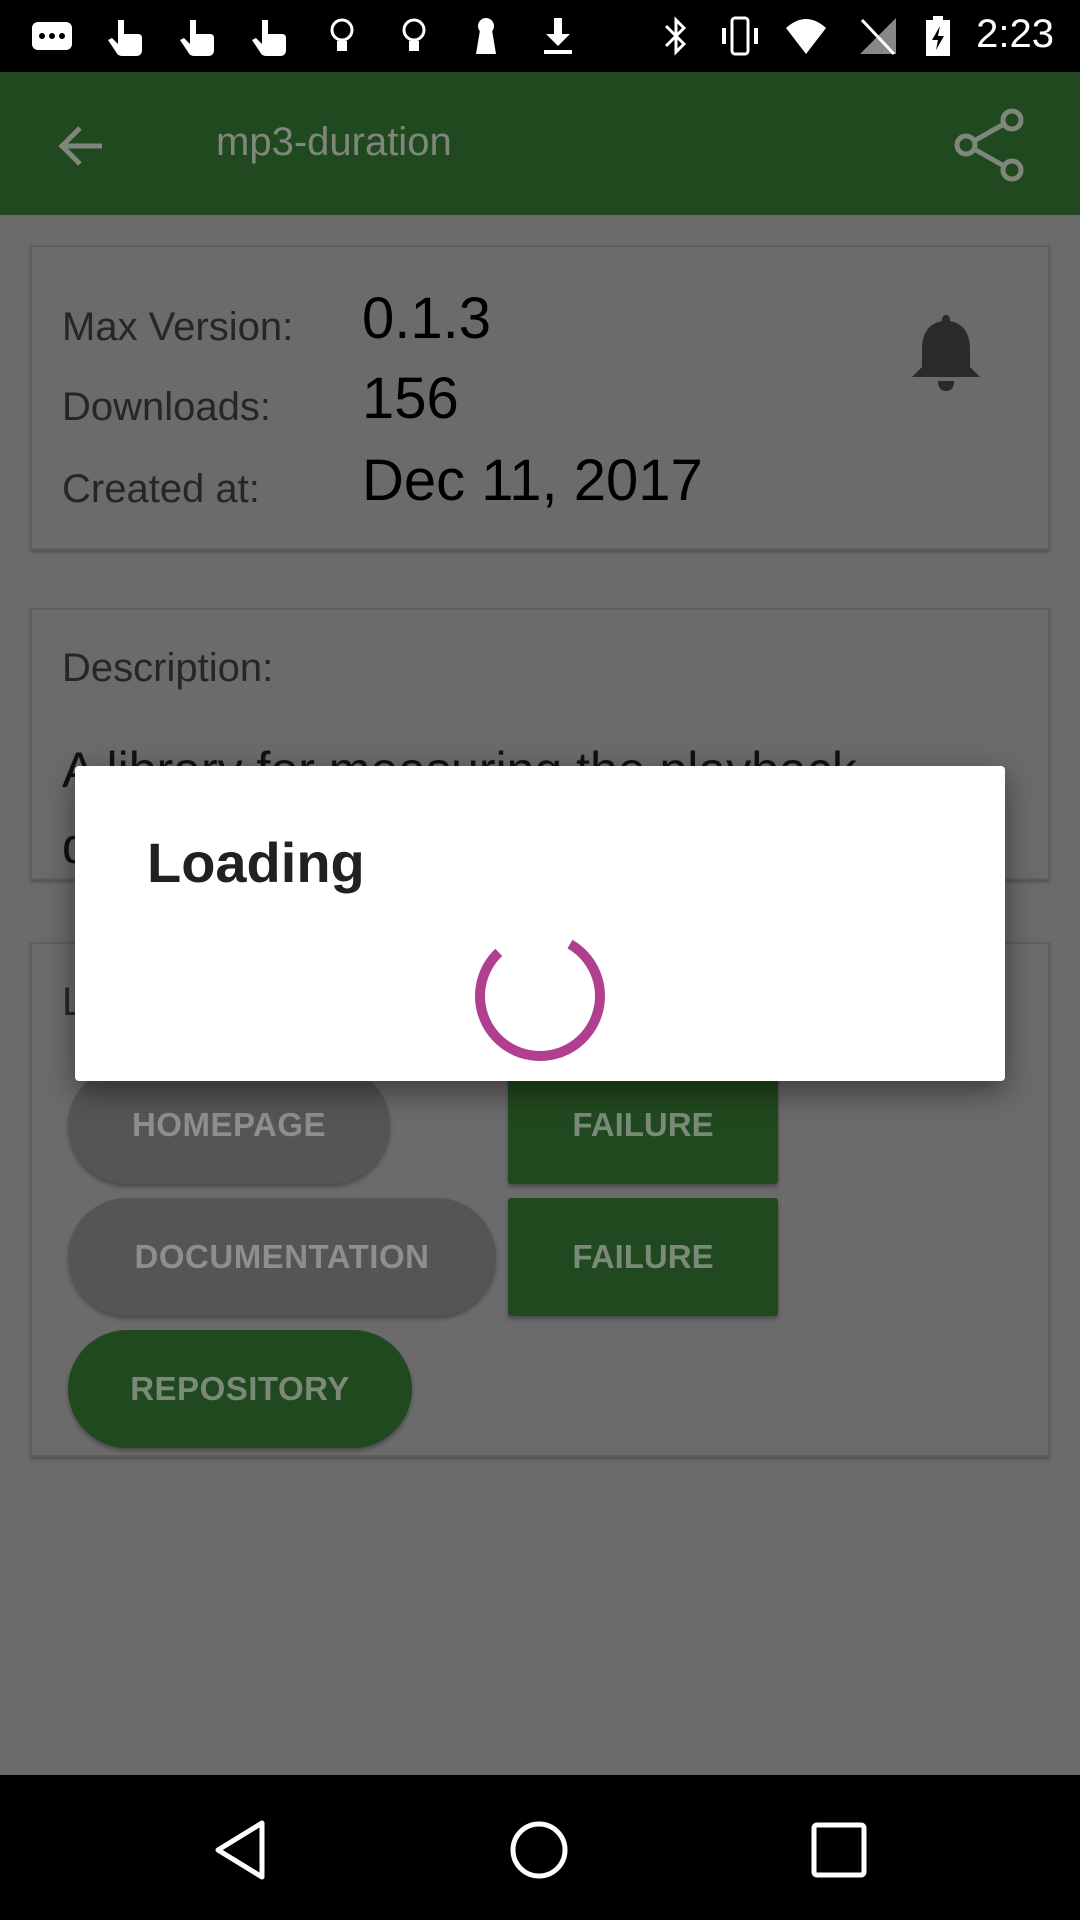  I want to click on downloads-value: 156, so click(410, 398).